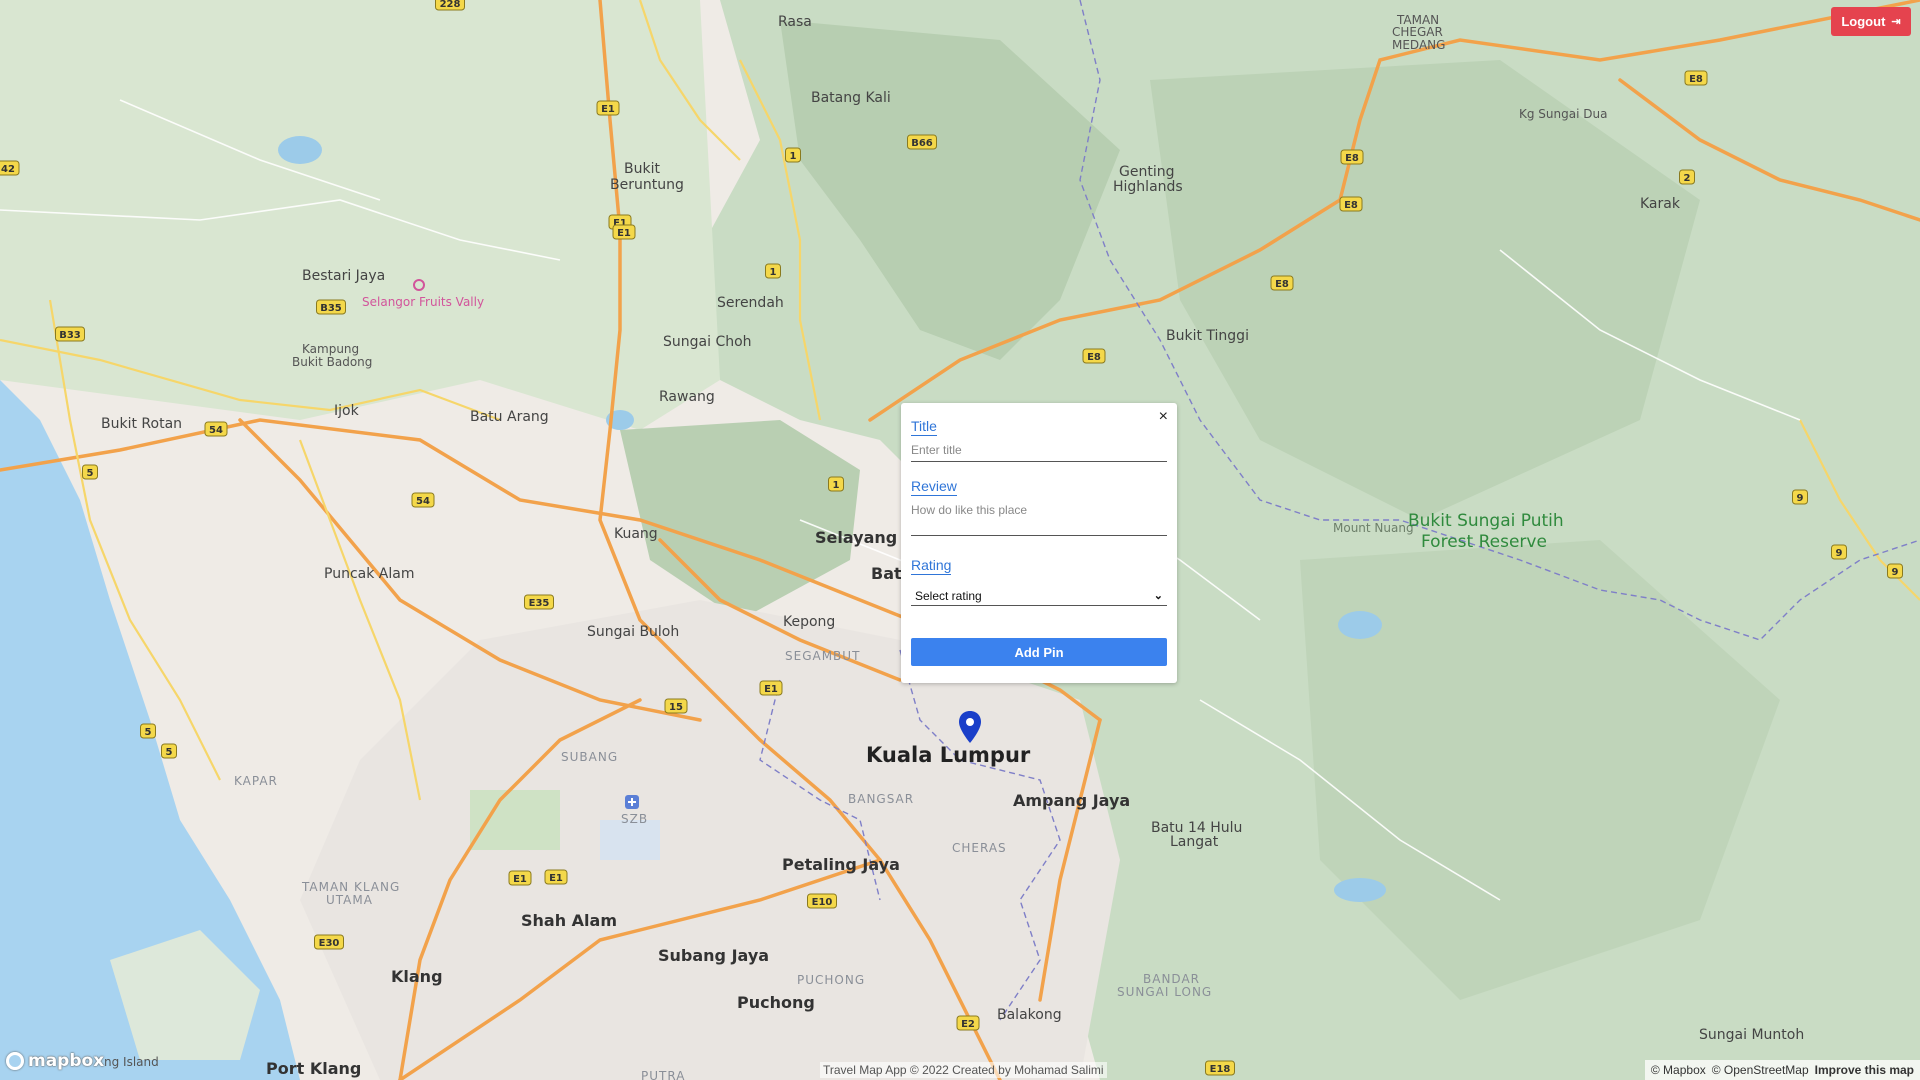  What do you see at coordinates (55, 1061) in the screenshot?
I see `mapbox-logo: mapbox` at bounding box center [55, 1061].